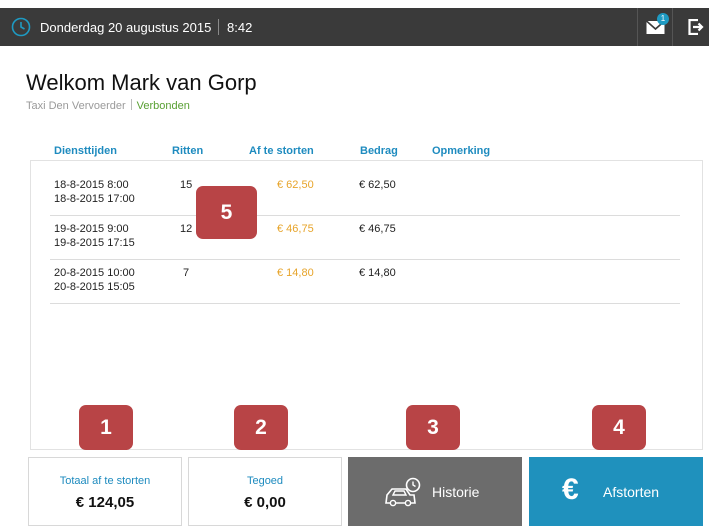  What do you see at coordinates (126, 27) in the screenshot?
I see `current-date: Donderdag 20 augustus 2015` at bounding box center [126, 27].